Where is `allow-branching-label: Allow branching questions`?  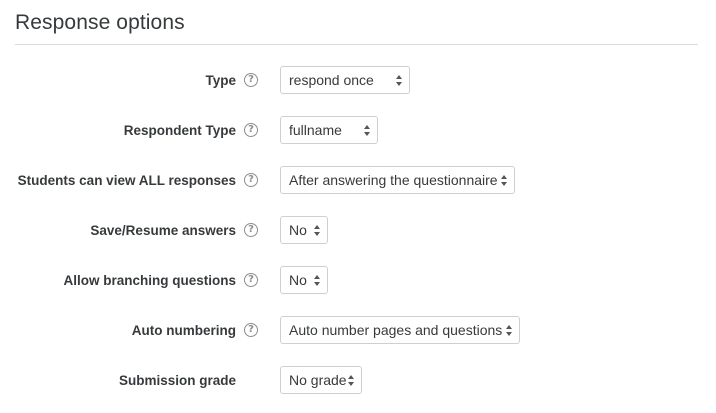 allow-branching-label: Allow branching questions is located at coordinates (149, 280).